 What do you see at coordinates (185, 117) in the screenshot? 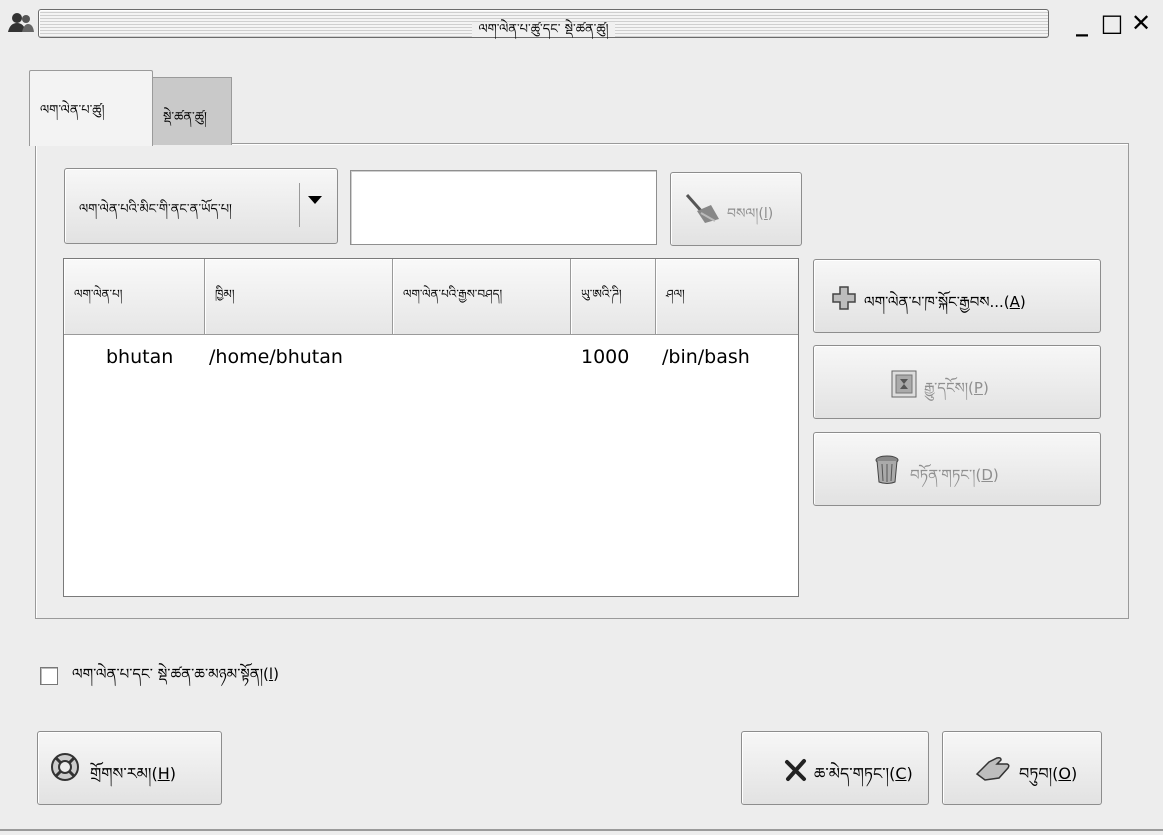
I see `tab-groups-label: སྡེ་ཚན་ཚུ།` at bounding box center [185, 117].